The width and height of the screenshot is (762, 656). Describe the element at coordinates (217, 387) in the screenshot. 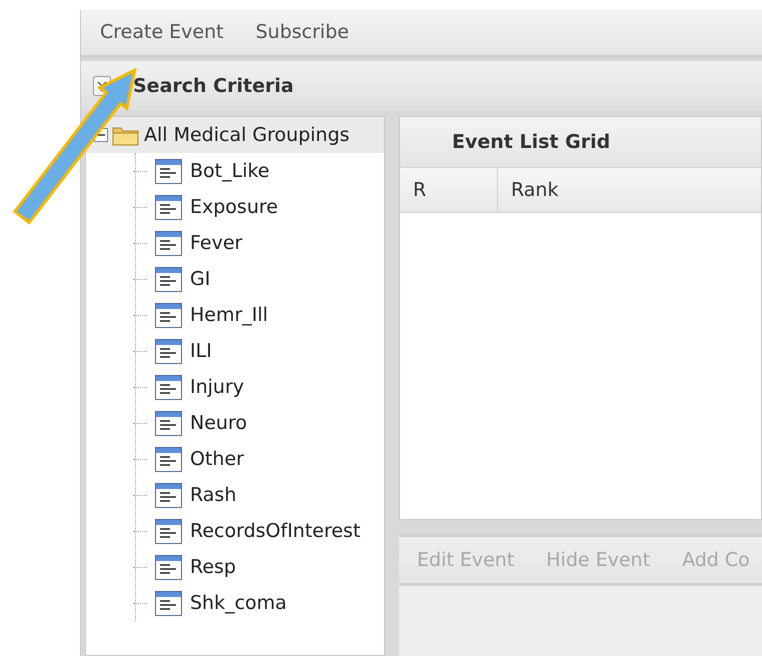

I see `tree-item: Injury` at that location.